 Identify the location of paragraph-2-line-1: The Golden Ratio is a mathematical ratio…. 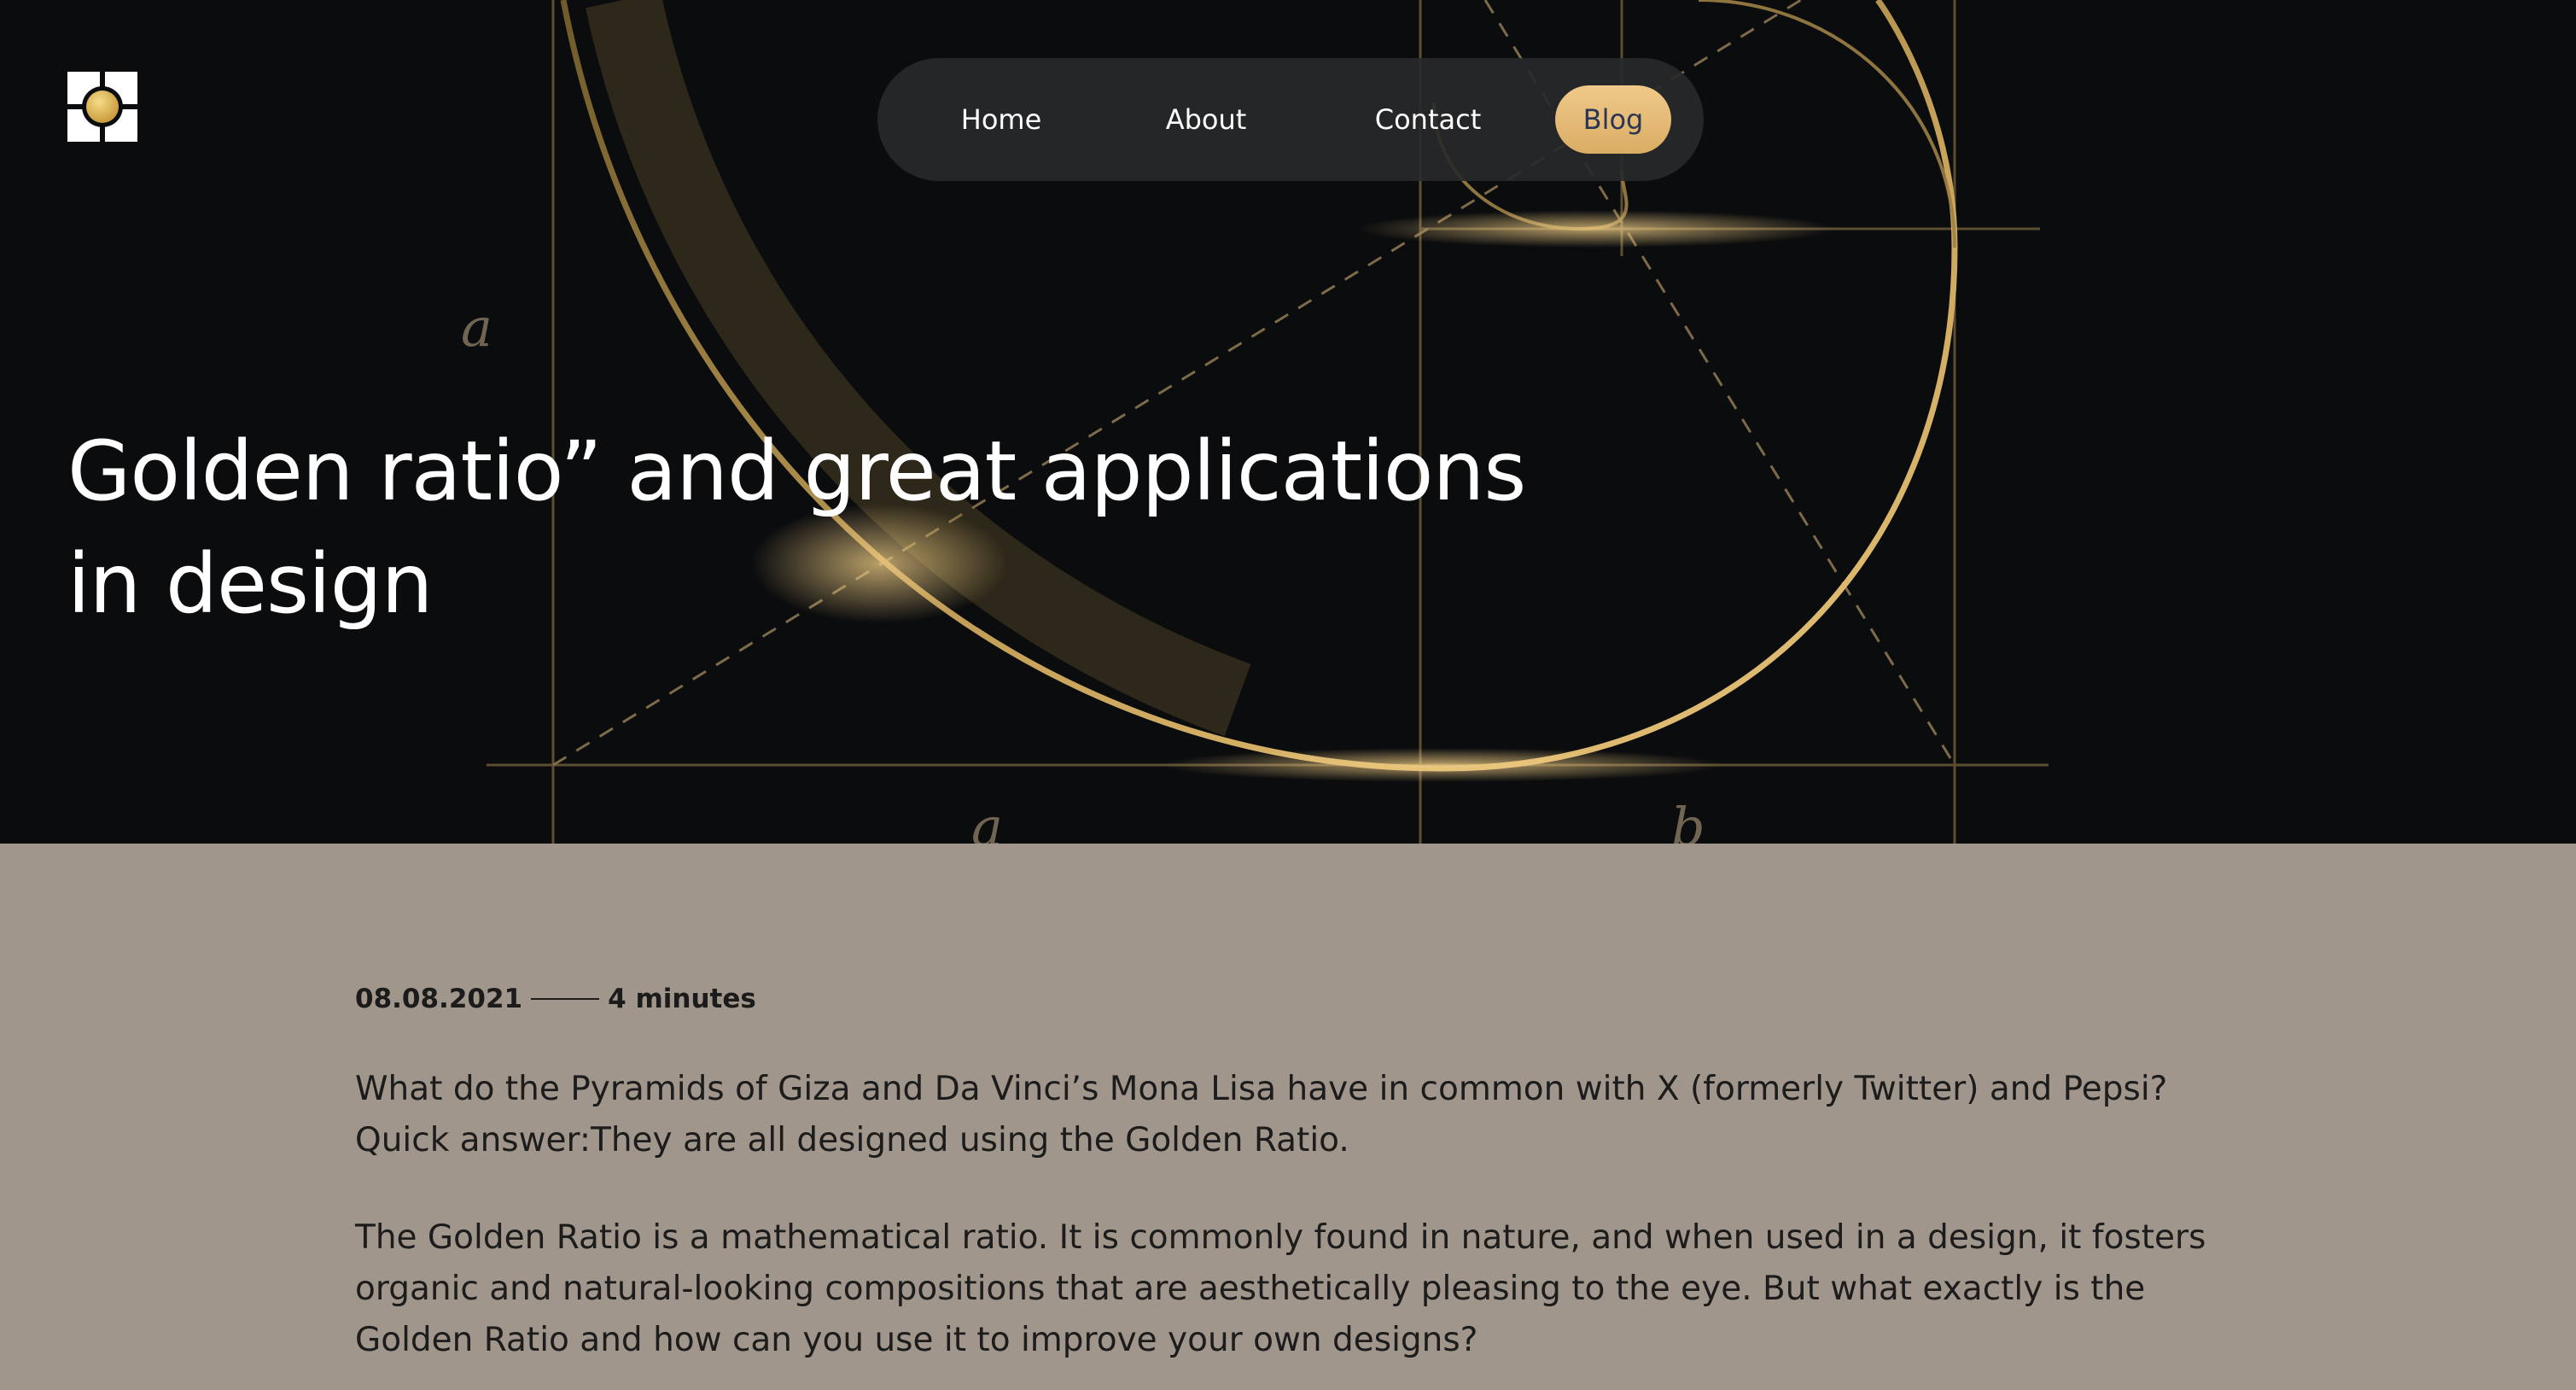
(1280, 1237).